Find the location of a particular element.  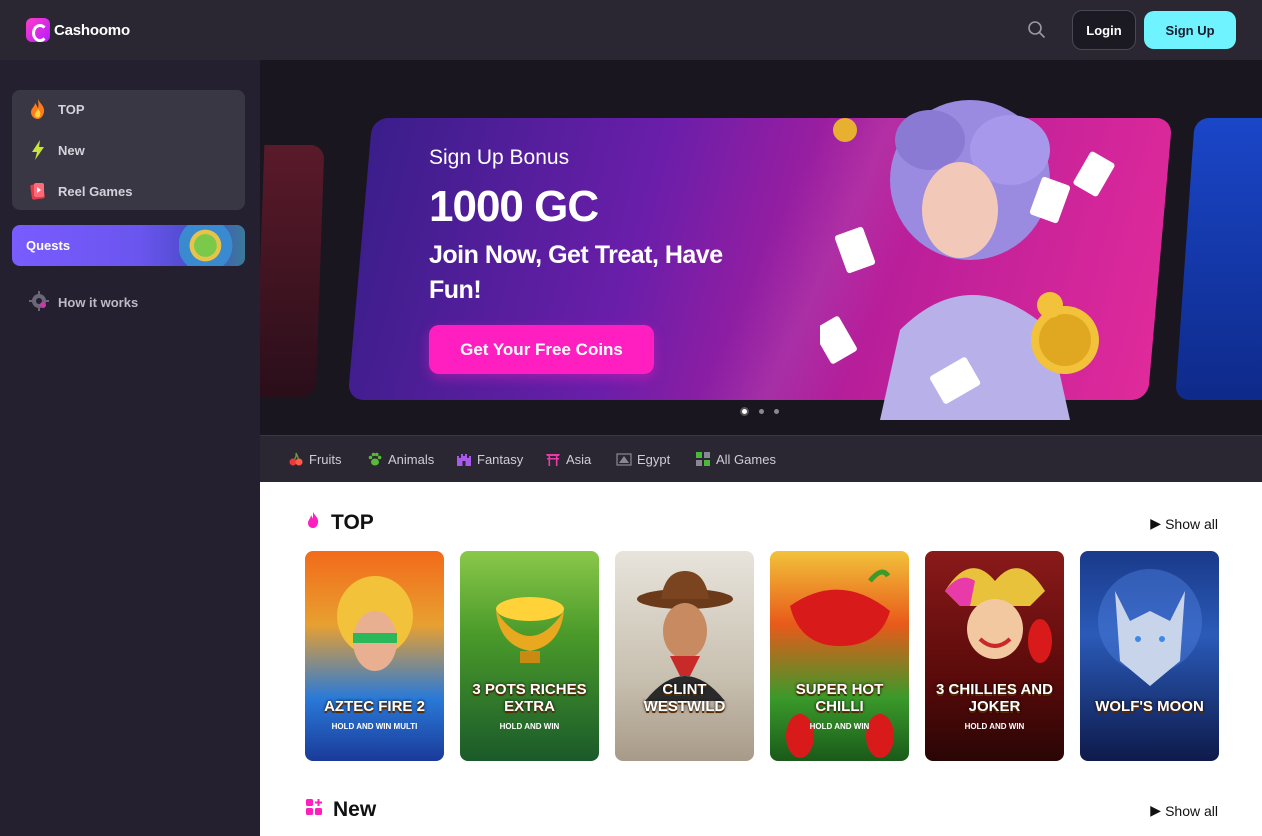

category-label: All Games is located at coordinates (746, 459).